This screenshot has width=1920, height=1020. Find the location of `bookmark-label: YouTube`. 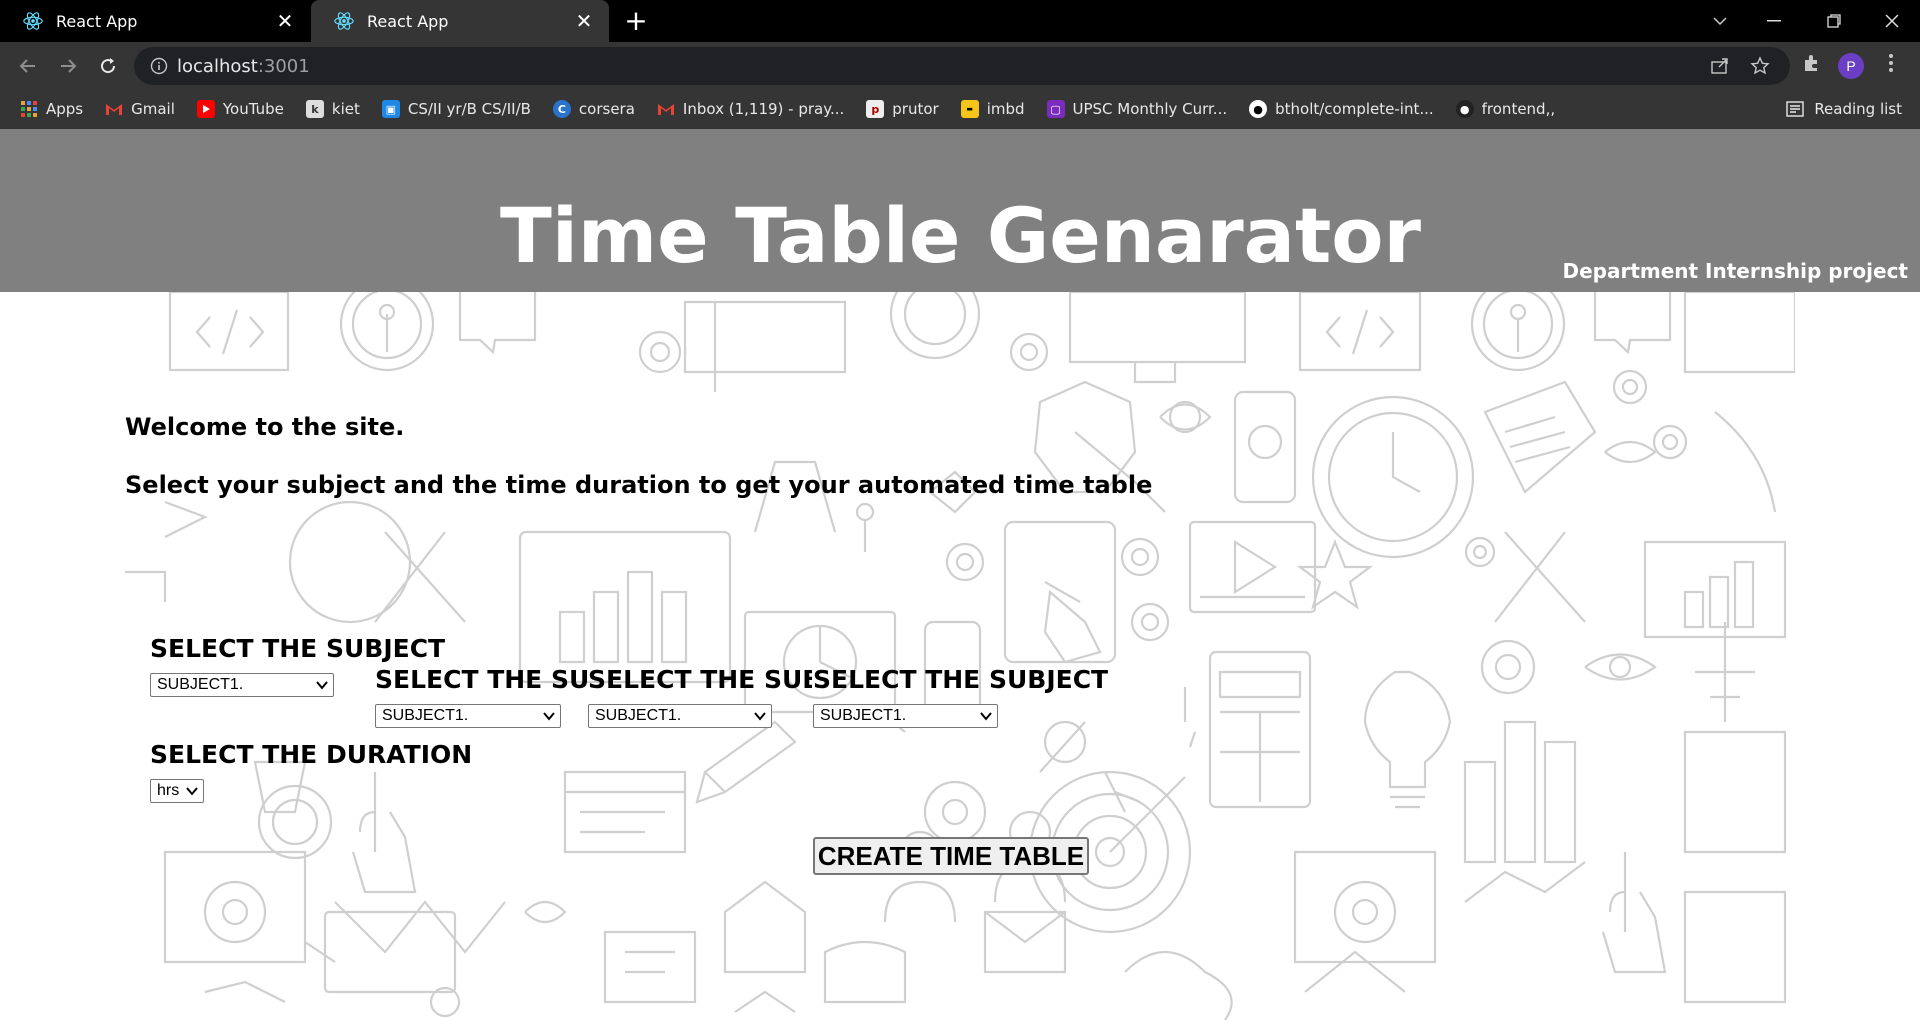

bookmark-label: YouTube is located at coordinates (253, 109).